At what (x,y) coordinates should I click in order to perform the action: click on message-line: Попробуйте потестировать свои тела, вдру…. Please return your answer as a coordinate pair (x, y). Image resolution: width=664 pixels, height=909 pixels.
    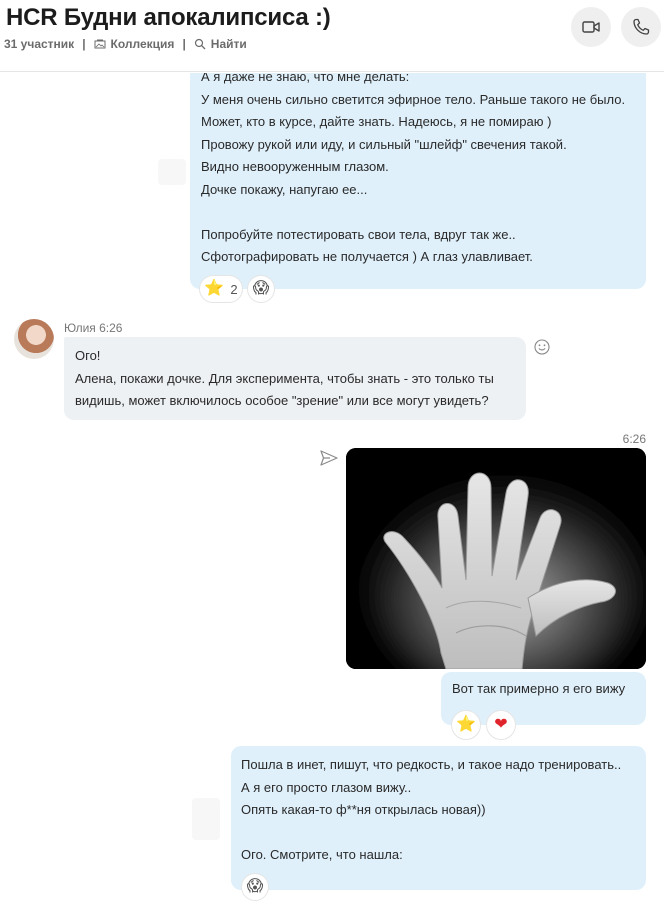
    Looking at the image, I should click on (358, 234).